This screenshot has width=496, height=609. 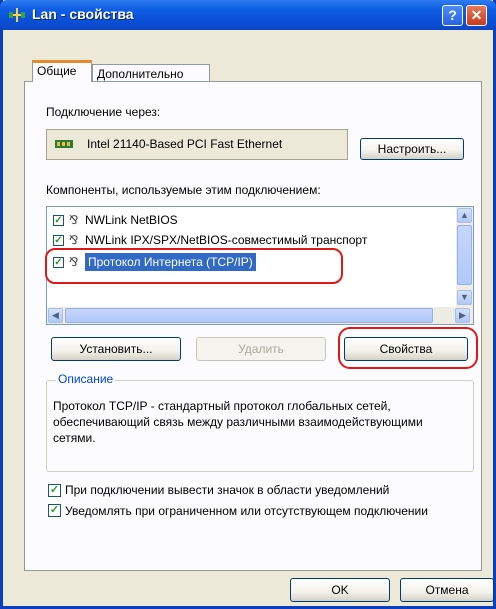 What do you see at coordinates (55, 315) in the screenshot?
I see `scroll-left-arrow-icon: ◀` at bounding box center [55, 315].